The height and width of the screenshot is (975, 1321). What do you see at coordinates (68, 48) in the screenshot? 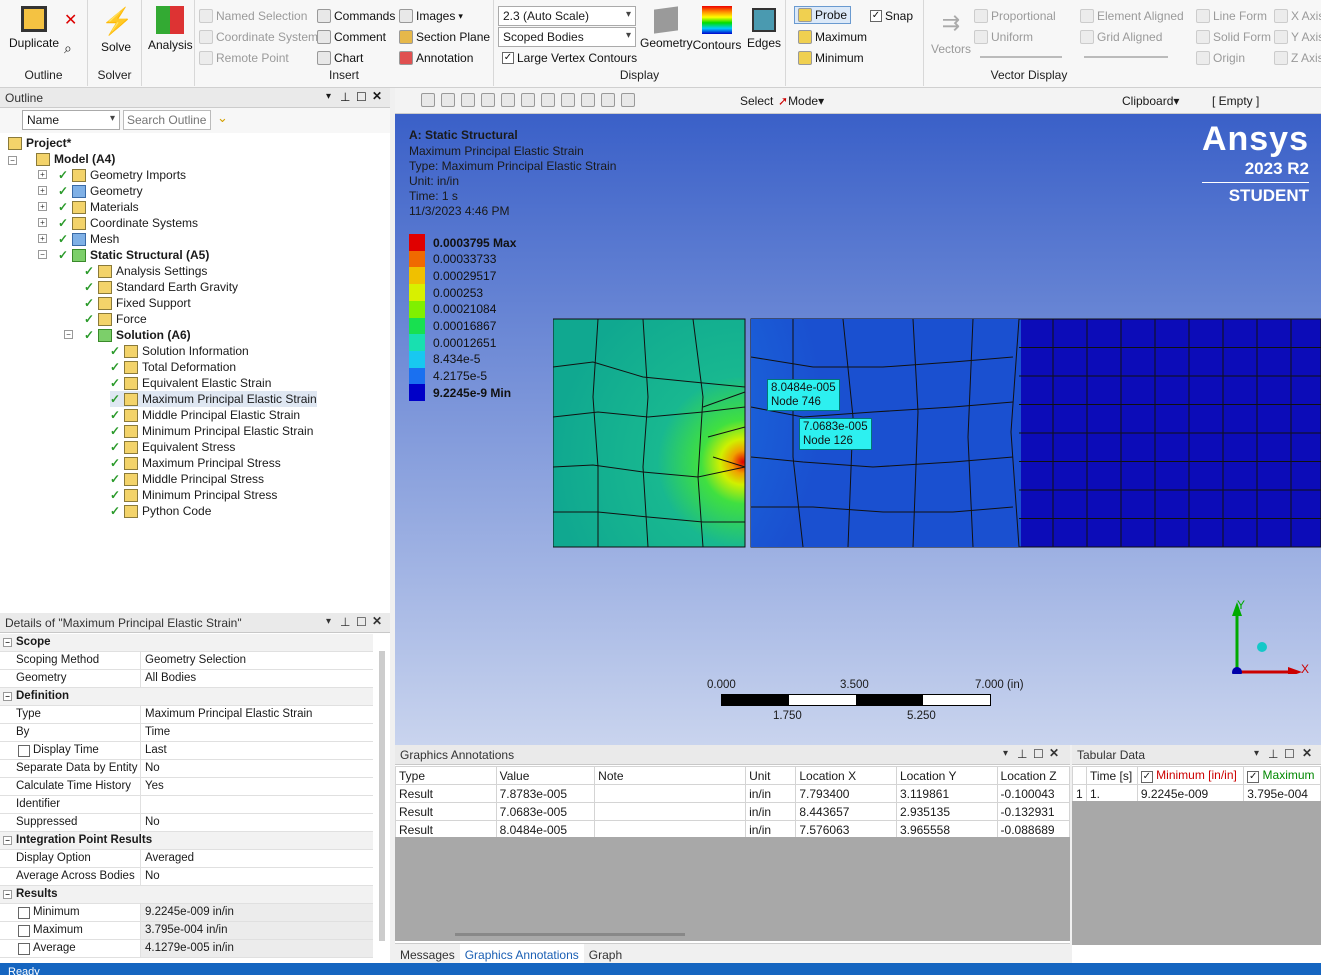
I see `search-icon: ⌕` at bounding box center [68, 48].